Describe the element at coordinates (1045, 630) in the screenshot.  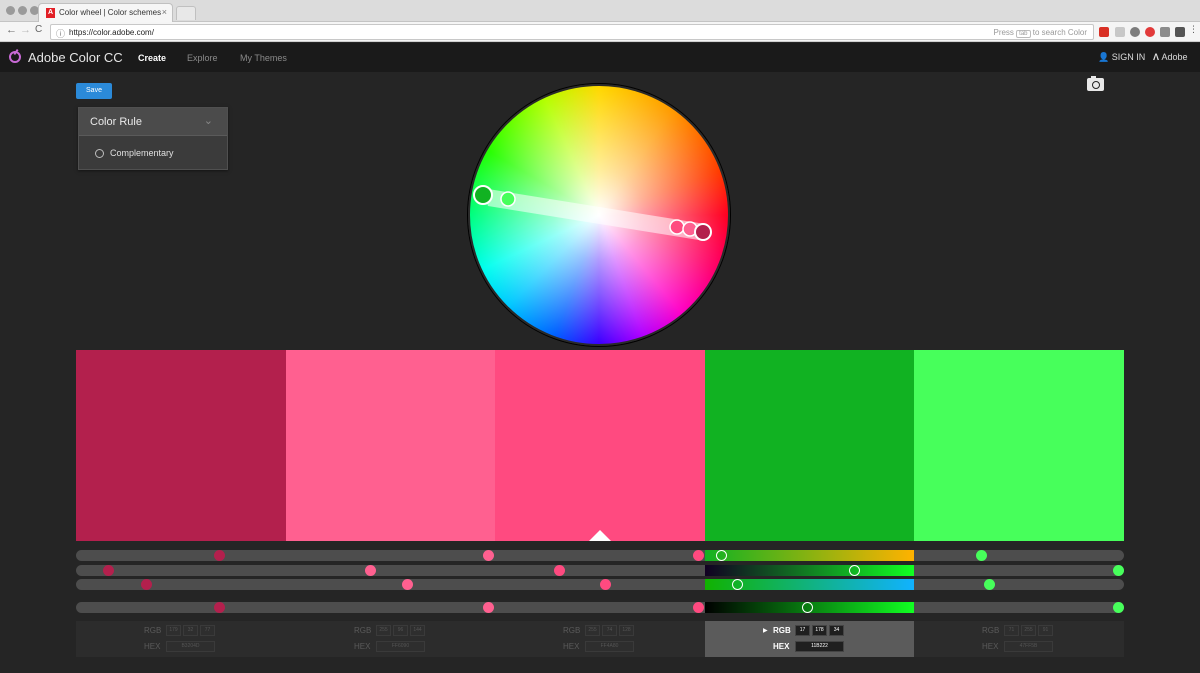
I see `rgb-input-b: 91` at that location.